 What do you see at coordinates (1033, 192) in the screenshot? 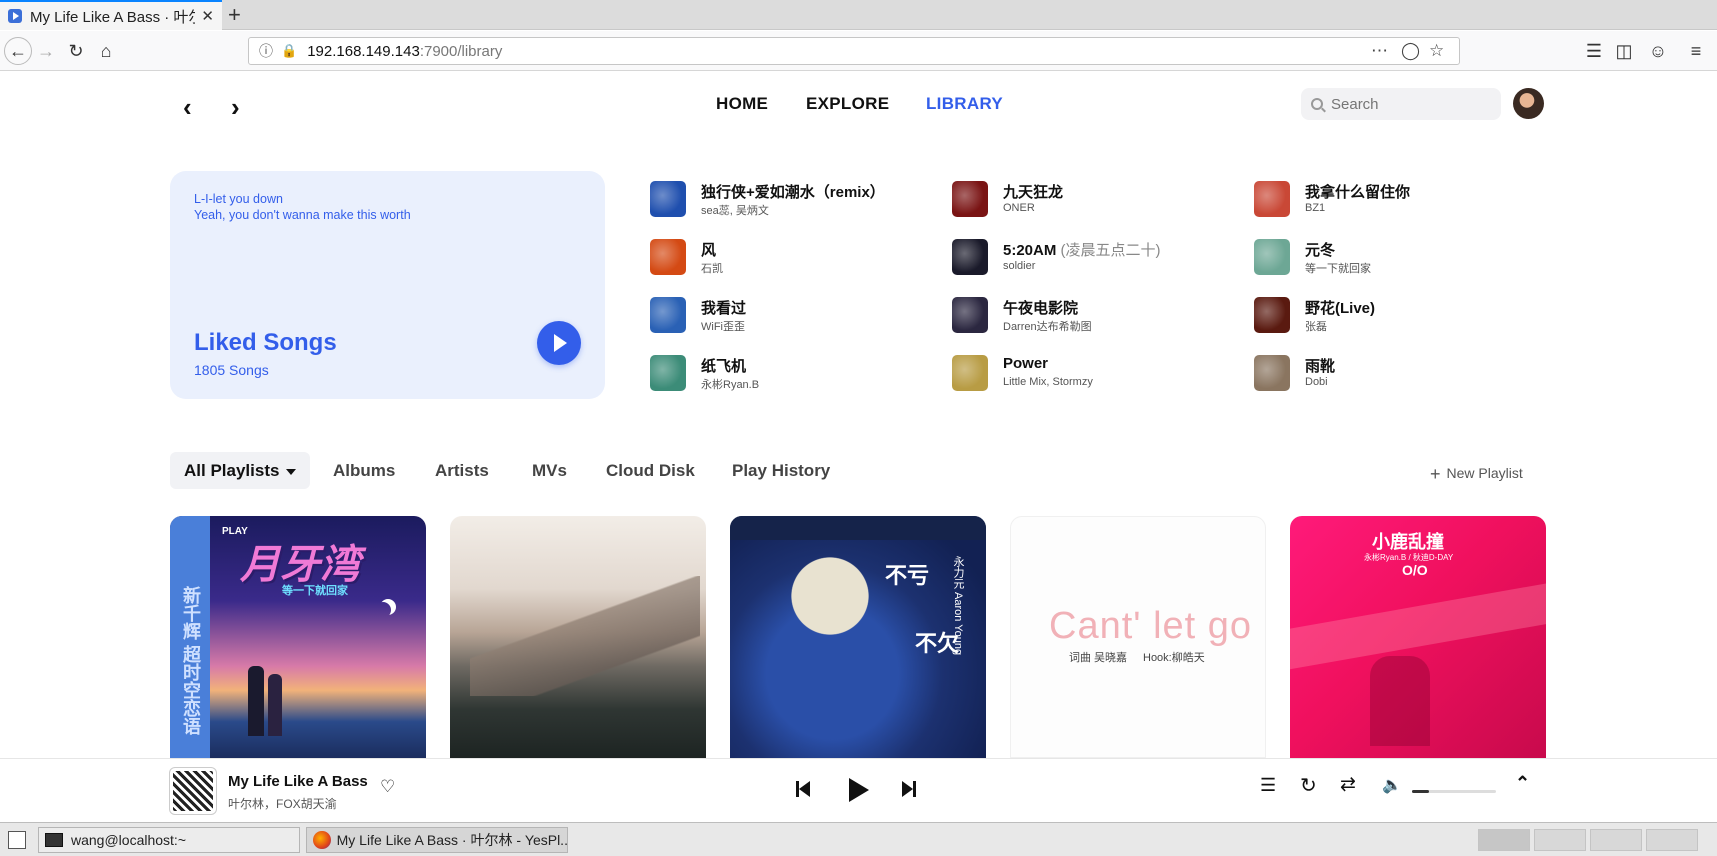
I see `song-title: 九天狂龙` at bounding box center [1033, 192].